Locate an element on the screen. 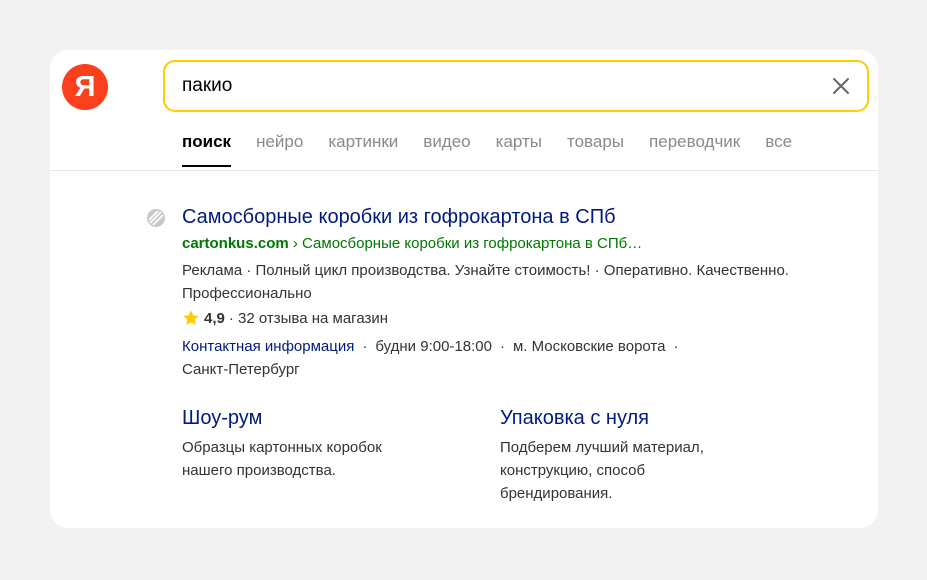 This screenshot has width=927, height=580. working-hours: будни 9:00-18:00 is located at coordinates (433, 346).